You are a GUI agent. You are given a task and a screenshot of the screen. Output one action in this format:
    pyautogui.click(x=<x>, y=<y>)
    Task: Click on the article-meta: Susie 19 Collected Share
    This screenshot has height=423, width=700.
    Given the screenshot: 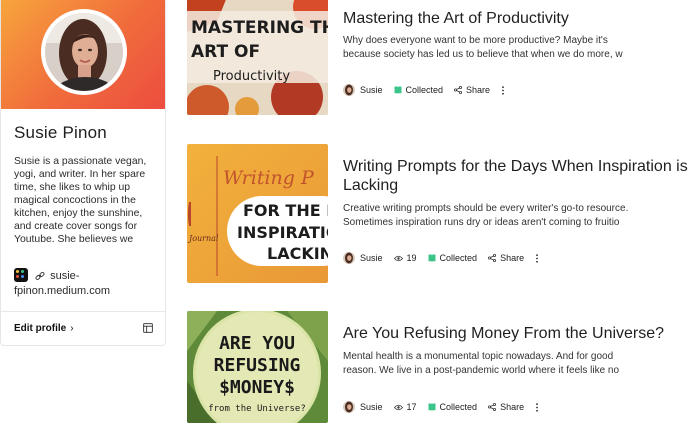 What is the action you would take?
    pyautogui.click(x=441, y=258)
    